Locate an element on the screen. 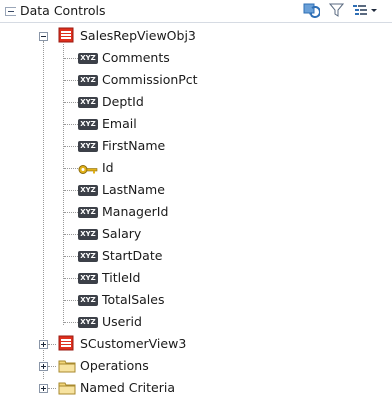 Image resolution: width=392 pixels, height=411 pixels. tree-node-attribute: XYZ DeptId is located at coordinates (196, 102).